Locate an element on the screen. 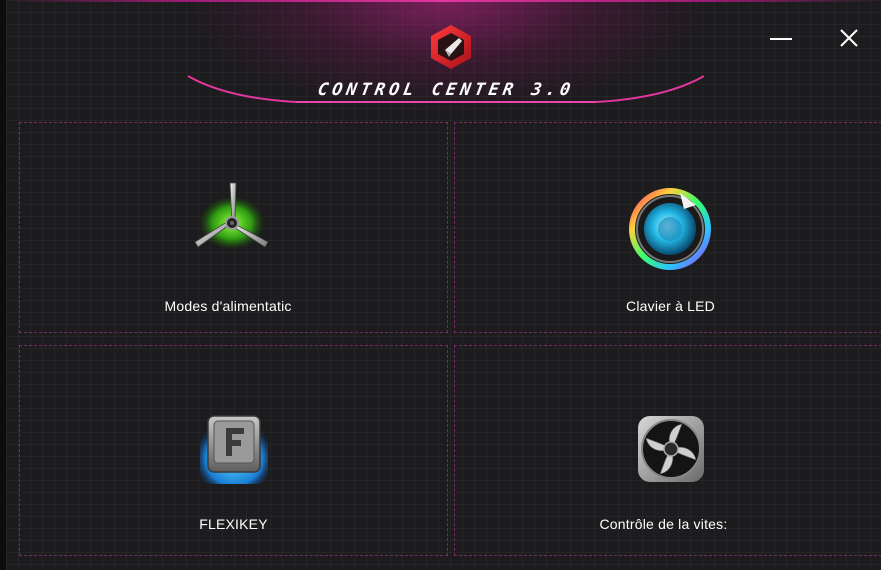  fan-propeller-icon is located at coordinates (231, 216).